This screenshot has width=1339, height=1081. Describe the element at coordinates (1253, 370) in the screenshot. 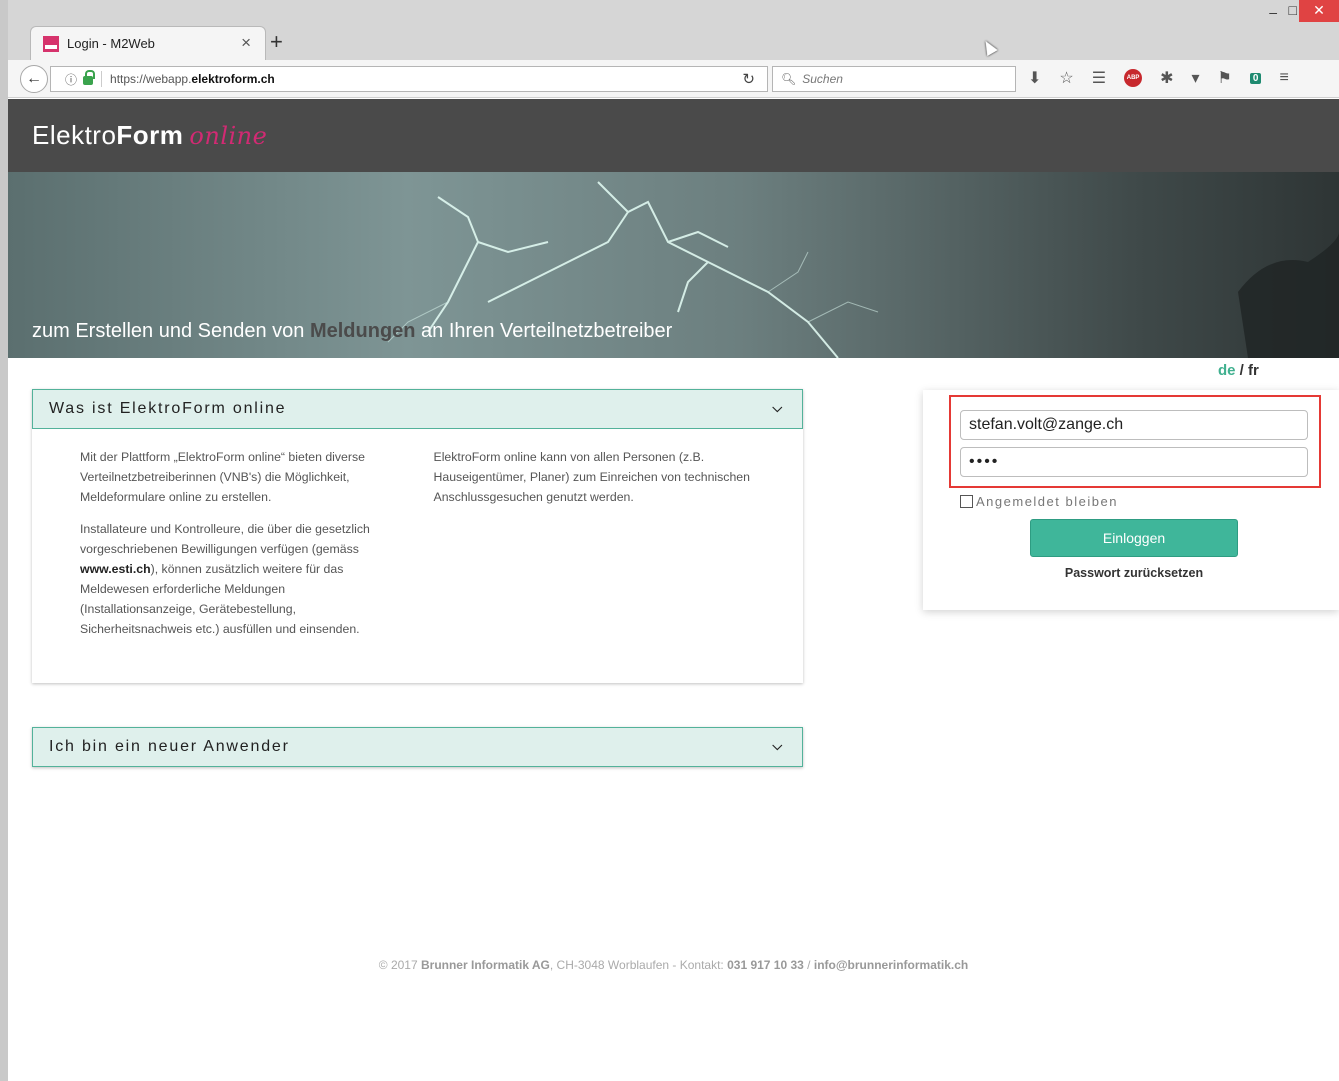

I see `lang-fr-link: fr` at that location.